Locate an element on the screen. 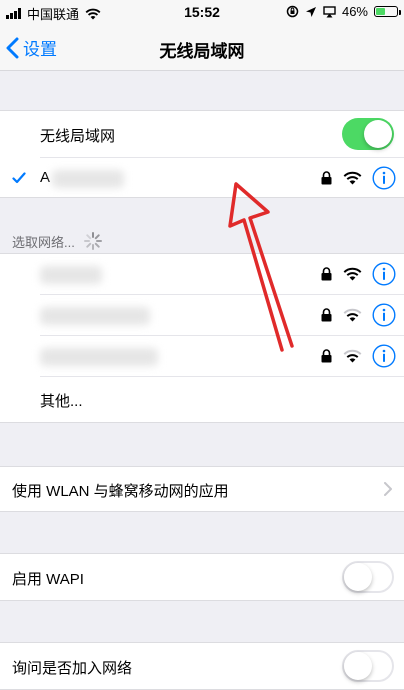 This screenshot has height=690, width=404. ask-join-label: 询问是否加入网络 is located at coordinates (72, 668).